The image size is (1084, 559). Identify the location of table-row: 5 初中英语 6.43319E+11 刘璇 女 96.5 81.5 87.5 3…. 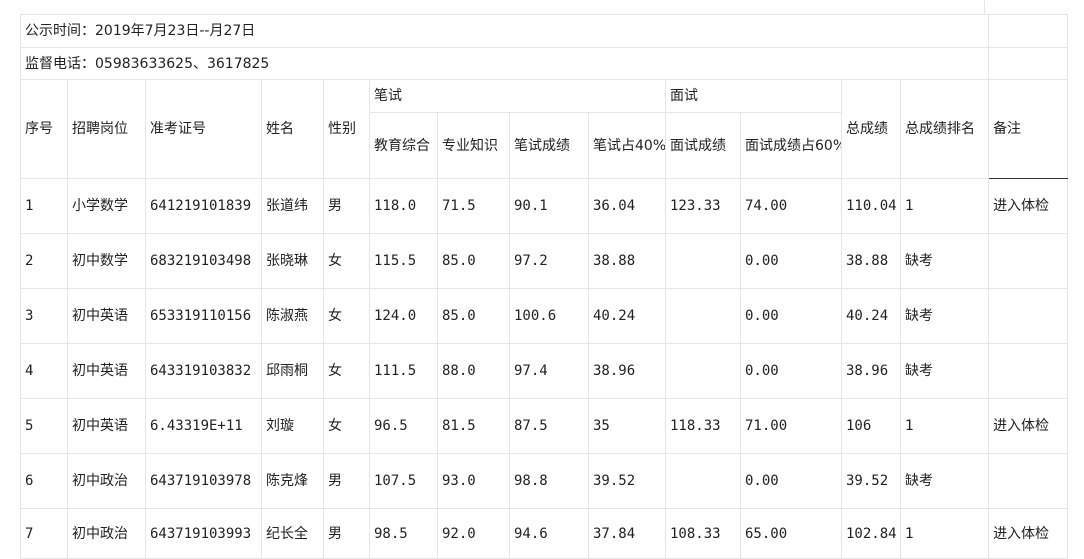
(544, 426).